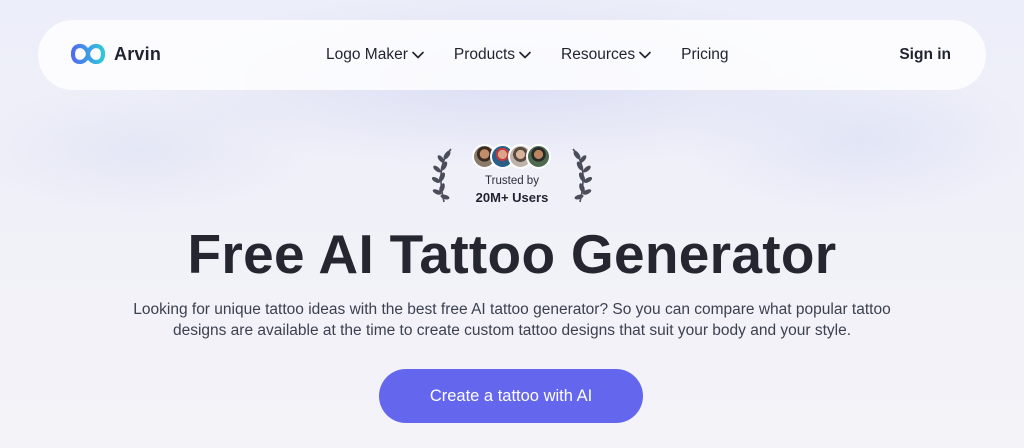 The height and width of the screenshot is (448, 1024). Describe the element at coordinates (512, 254) in the screenshot. I see `page-title: Free AI Tattoo Generator` at that location.